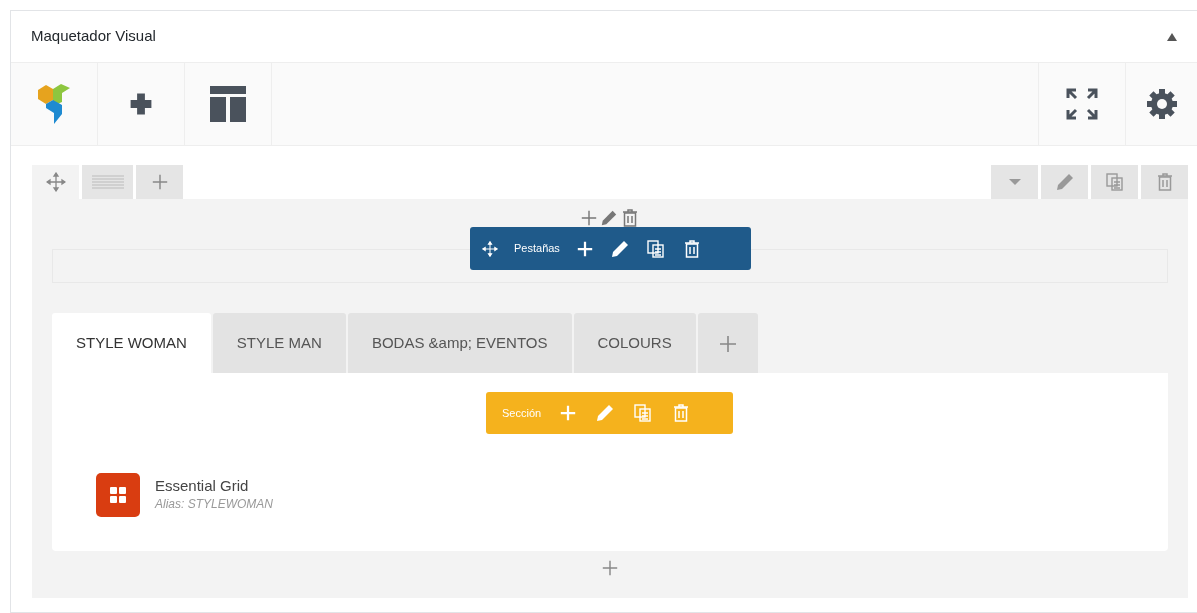 The width and height of the screenshot is (1197, 613). I want to click on tab: COLOURS, so click(634, 343).